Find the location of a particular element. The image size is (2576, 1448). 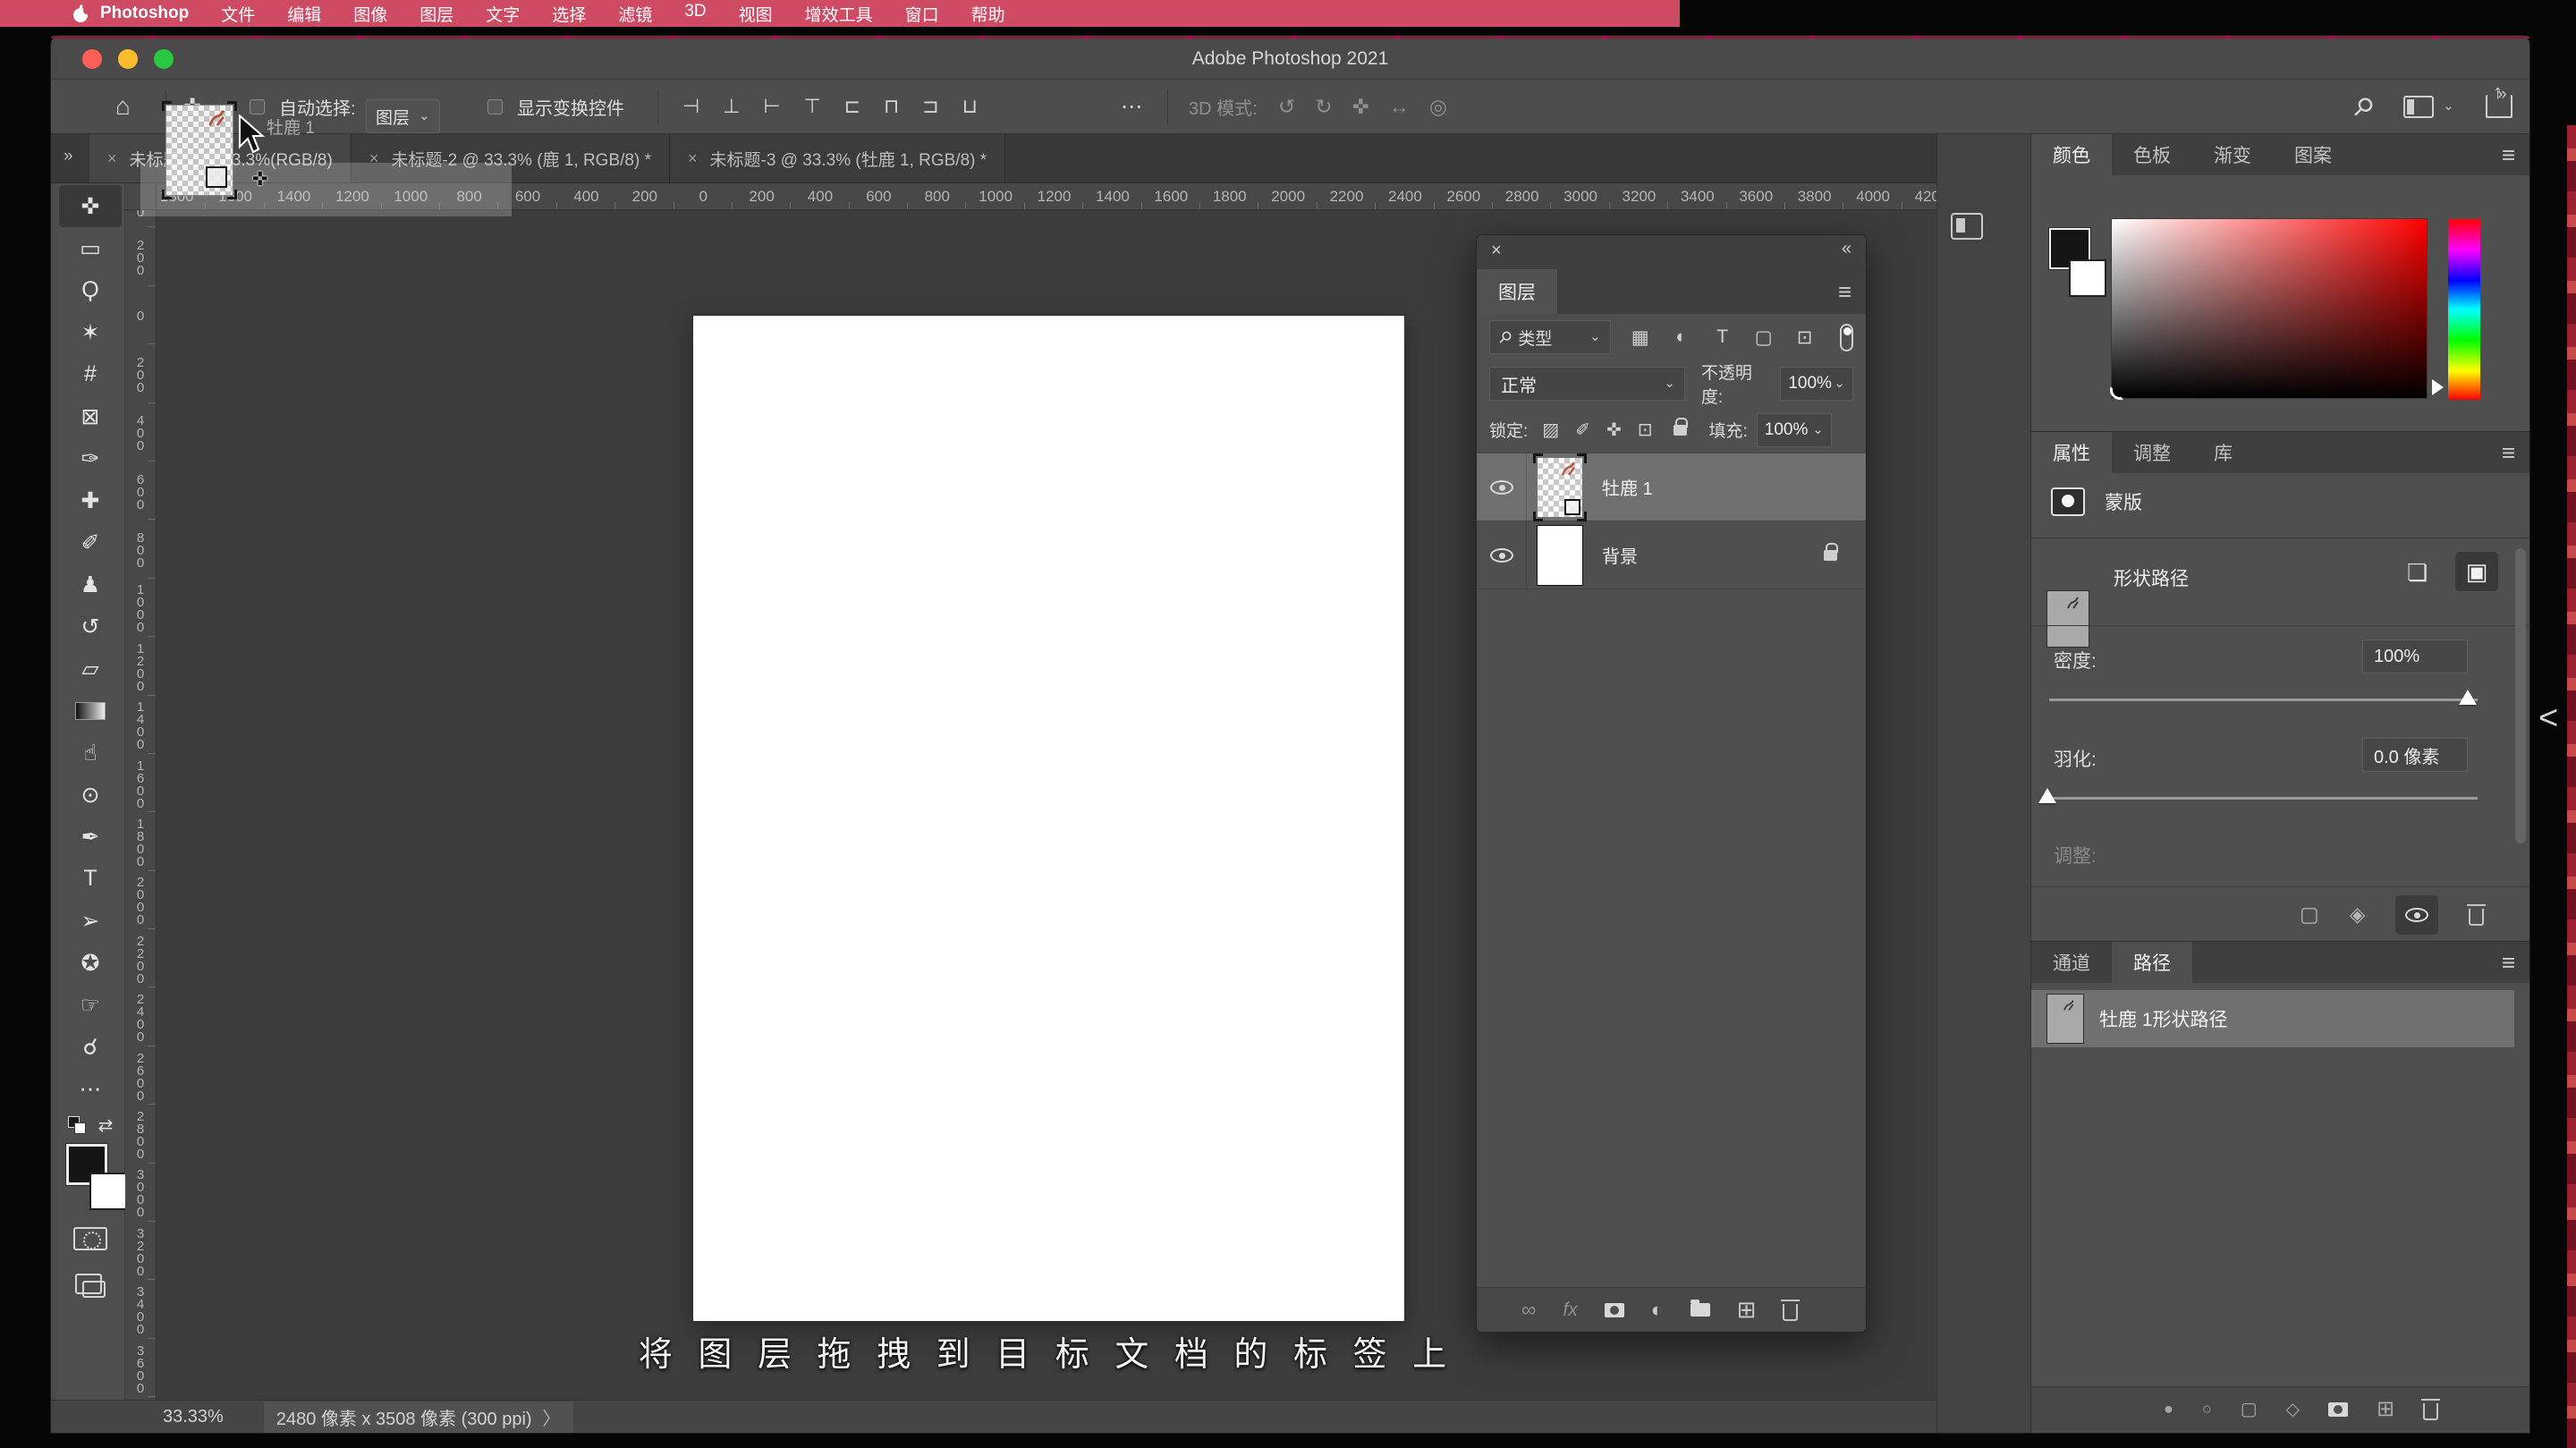

tab-color: 颜色 is located at coordinates (2071, 154).